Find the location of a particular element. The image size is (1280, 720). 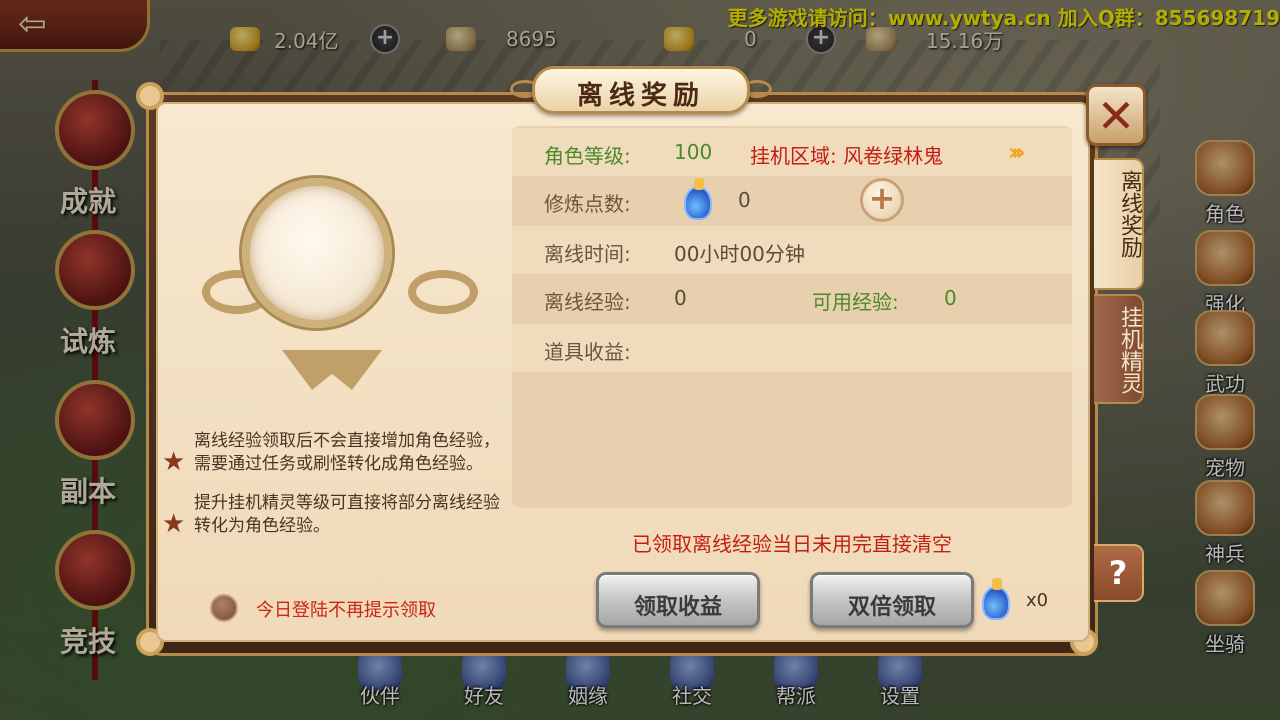

row-cultivation: 修炼点数: 0 + is located at coordinates (792, 200).